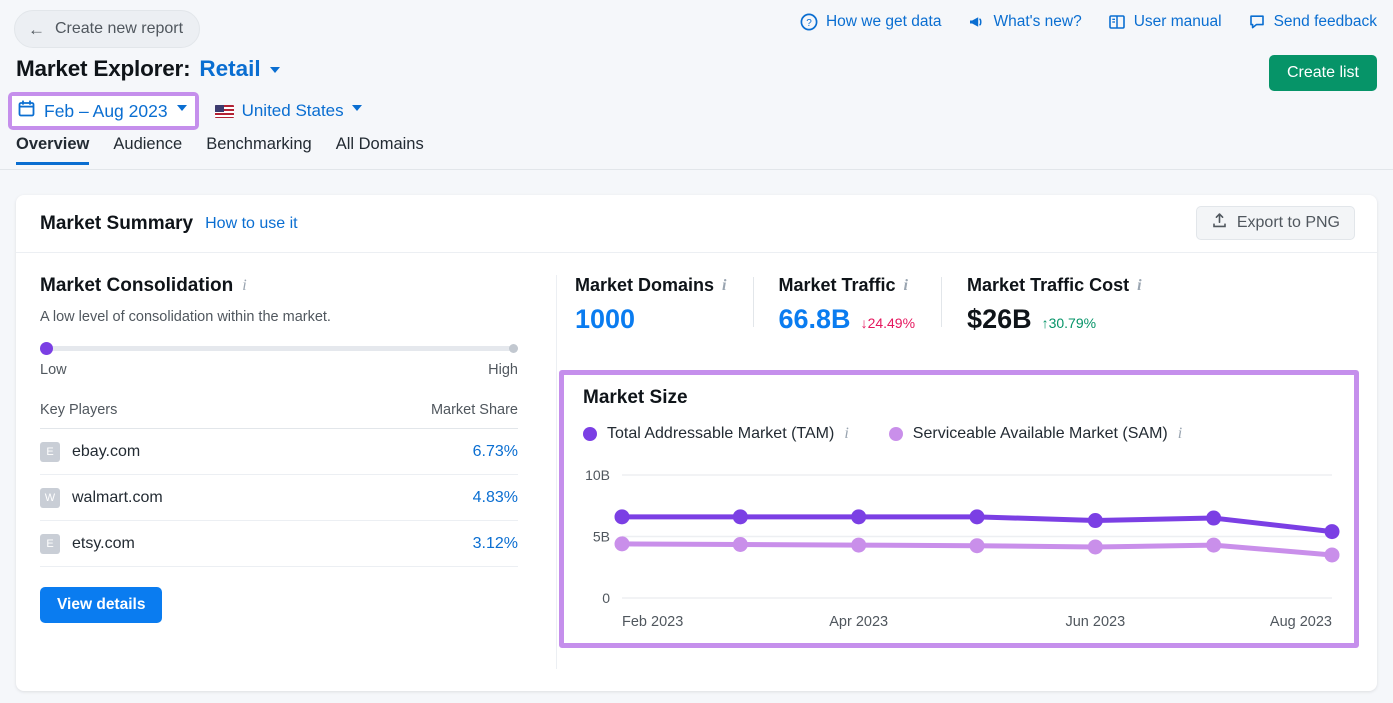 This screenshot has width=1393, height=703. I want to click on metric-title: Market Traffic, so click(837, 285).